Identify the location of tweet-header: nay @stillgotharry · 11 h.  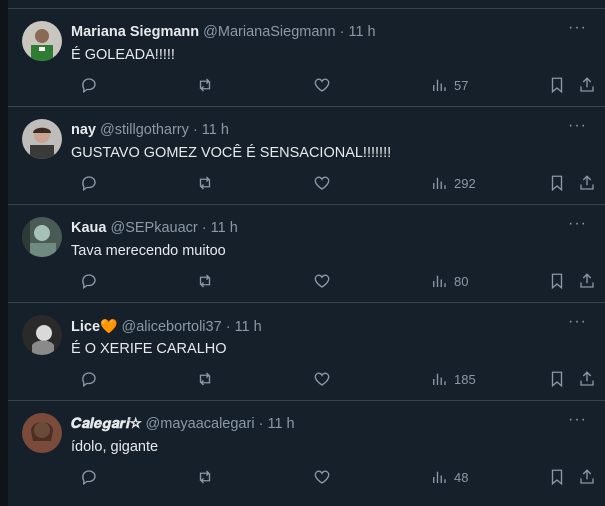
(318, 130).